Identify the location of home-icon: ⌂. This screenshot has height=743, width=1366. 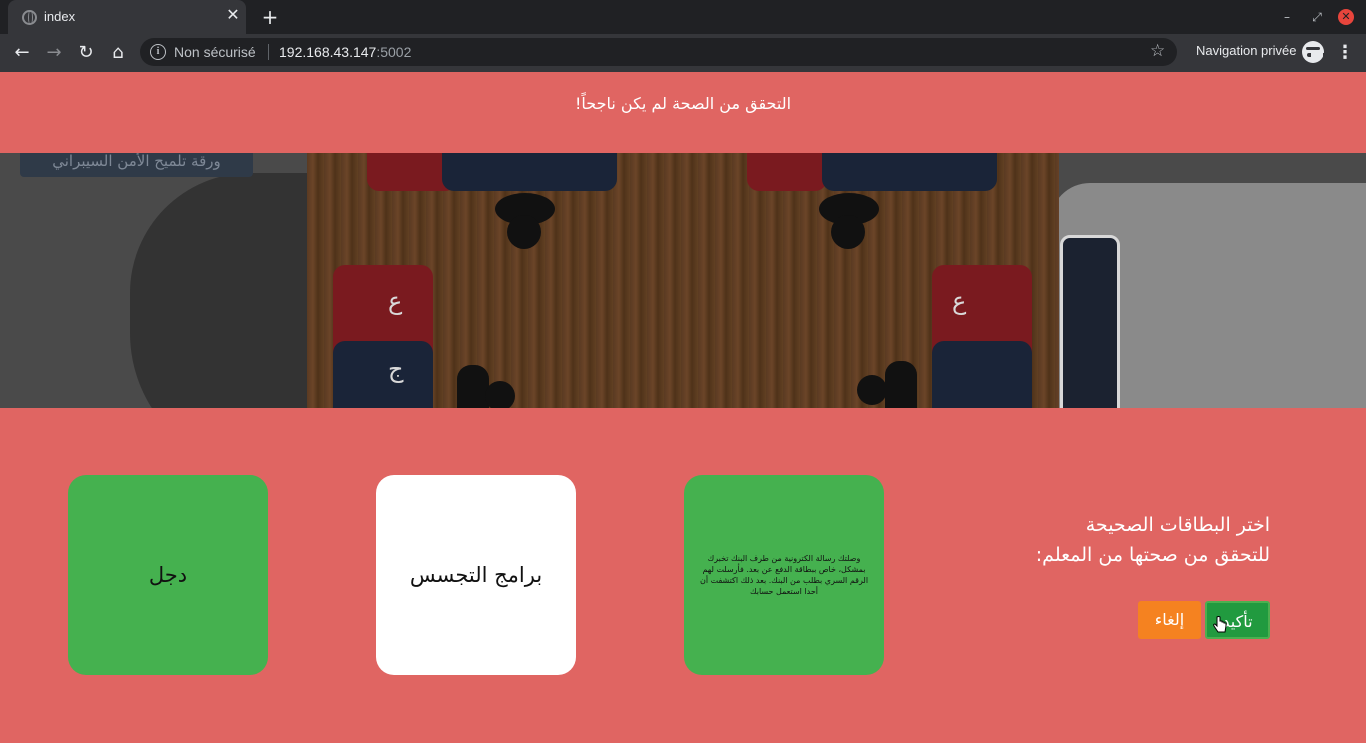
(118, 53).